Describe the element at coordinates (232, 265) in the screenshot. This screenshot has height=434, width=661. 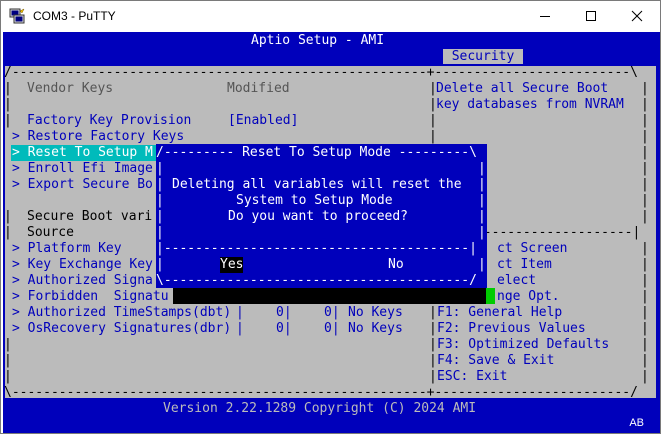
I see `dialog-yes-button: Yes` at that location.